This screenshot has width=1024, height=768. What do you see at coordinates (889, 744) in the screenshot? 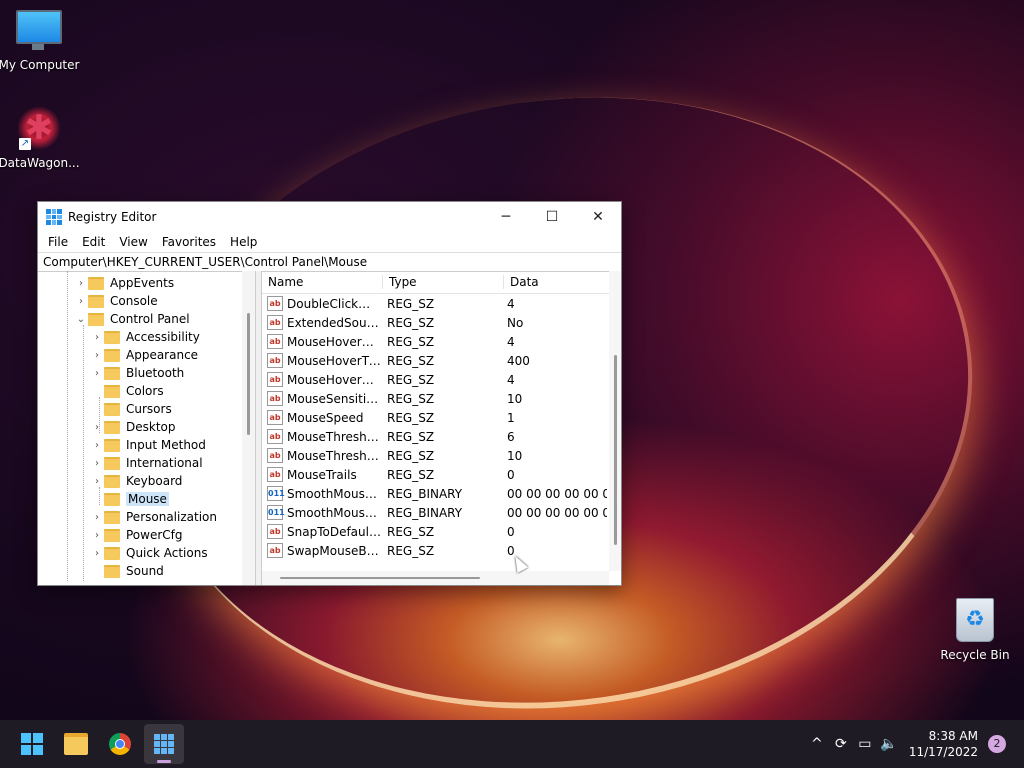
I see `volume-icon: 🔈` at bounding box center [889, 744].